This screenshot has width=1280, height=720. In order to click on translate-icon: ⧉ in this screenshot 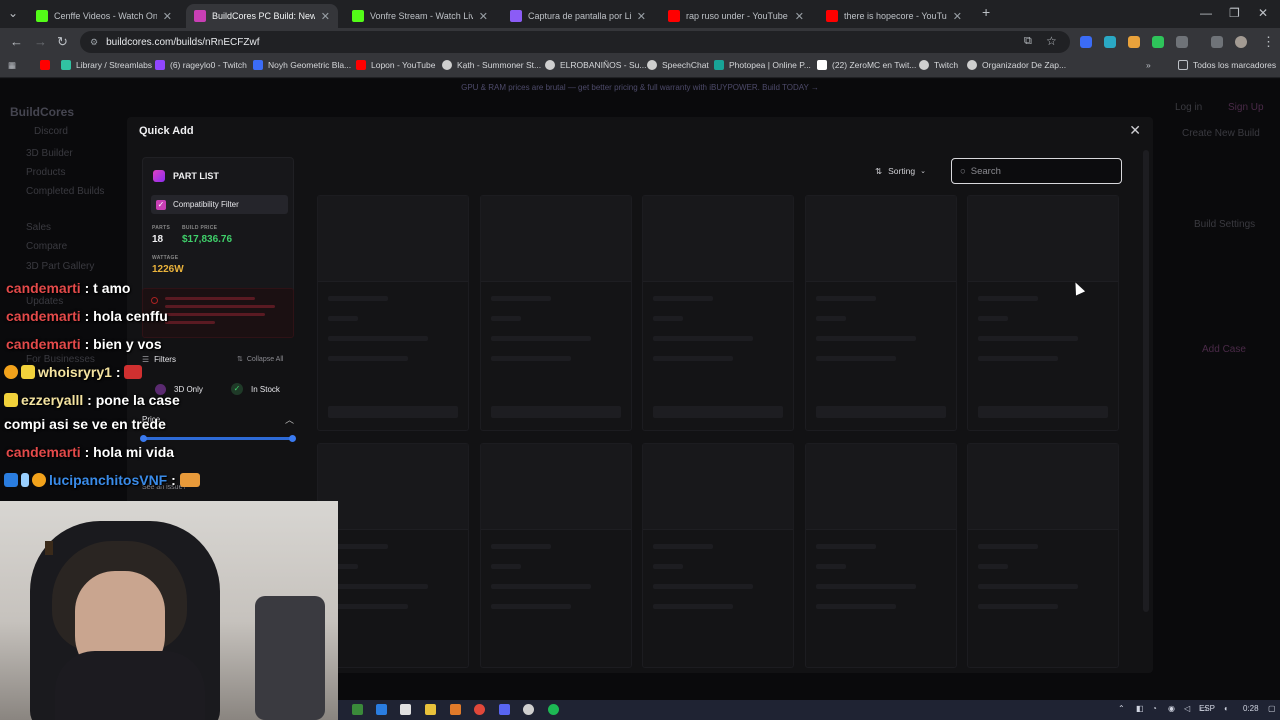, I will do `click(1028, 41)`.